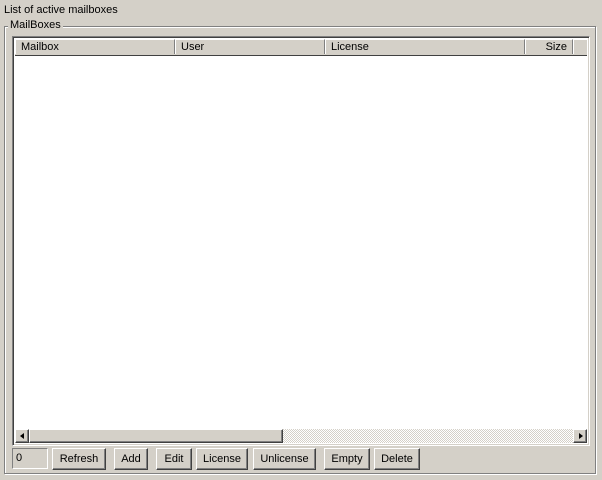  I want to click on edit-button: Edit, so click(174, 459).